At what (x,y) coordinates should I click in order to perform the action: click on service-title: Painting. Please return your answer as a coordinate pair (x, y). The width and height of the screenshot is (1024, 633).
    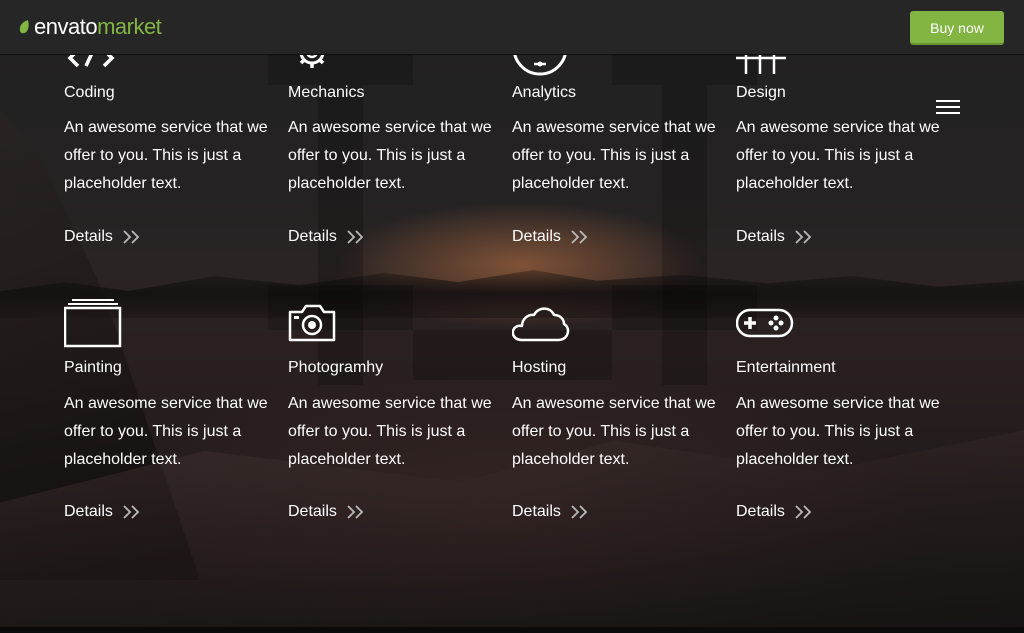
    Looking at the image, I should click on (93, 367).